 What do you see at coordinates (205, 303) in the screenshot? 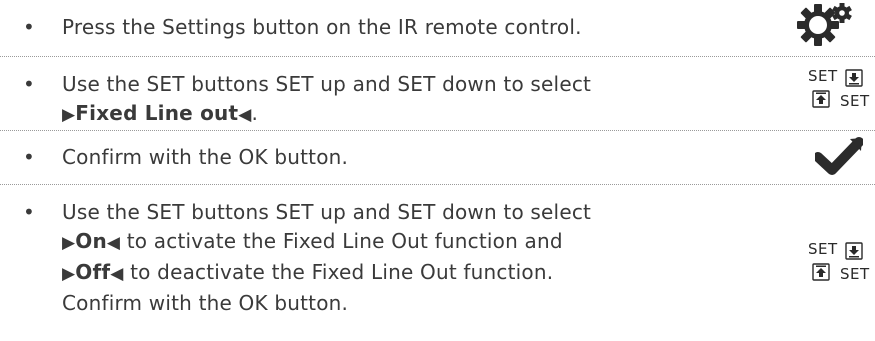
I see `instruction-line: Confirm with the OK button.` at bounding box center [205, 303].